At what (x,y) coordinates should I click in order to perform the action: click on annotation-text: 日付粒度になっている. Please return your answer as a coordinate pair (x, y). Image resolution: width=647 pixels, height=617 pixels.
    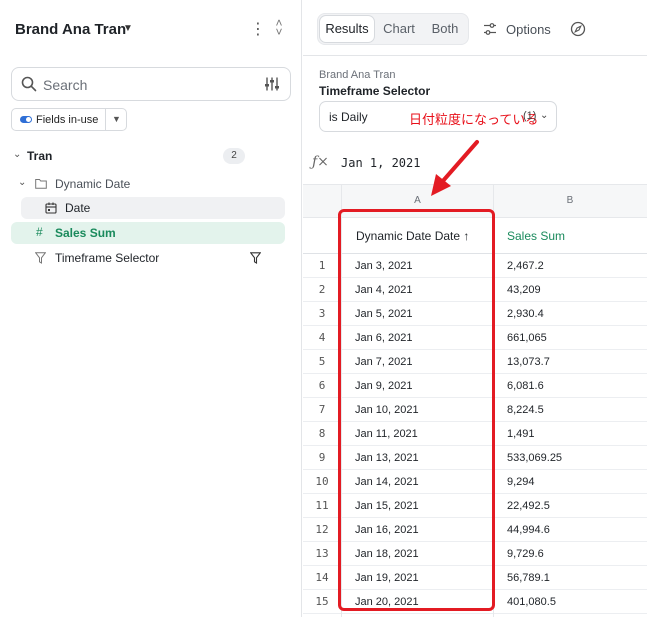
    Looking at the image, I should click on (474, 119).